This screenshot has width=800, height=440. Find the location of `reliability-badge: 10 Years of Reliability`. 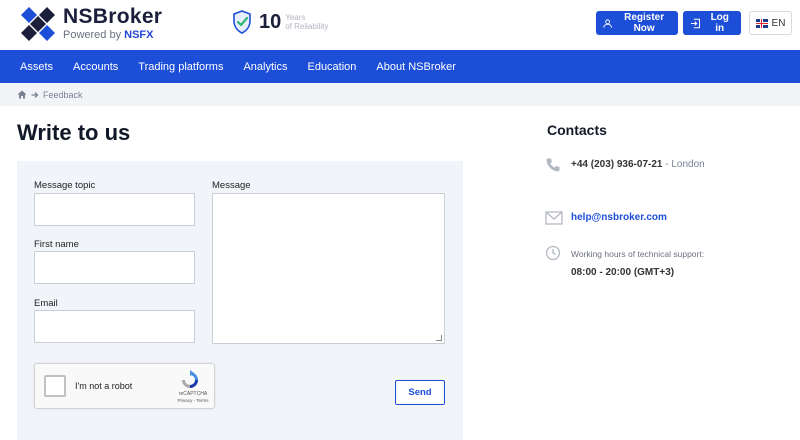

reliability-badge: 10 Years of Reliability is located at coordinates (280, 22).